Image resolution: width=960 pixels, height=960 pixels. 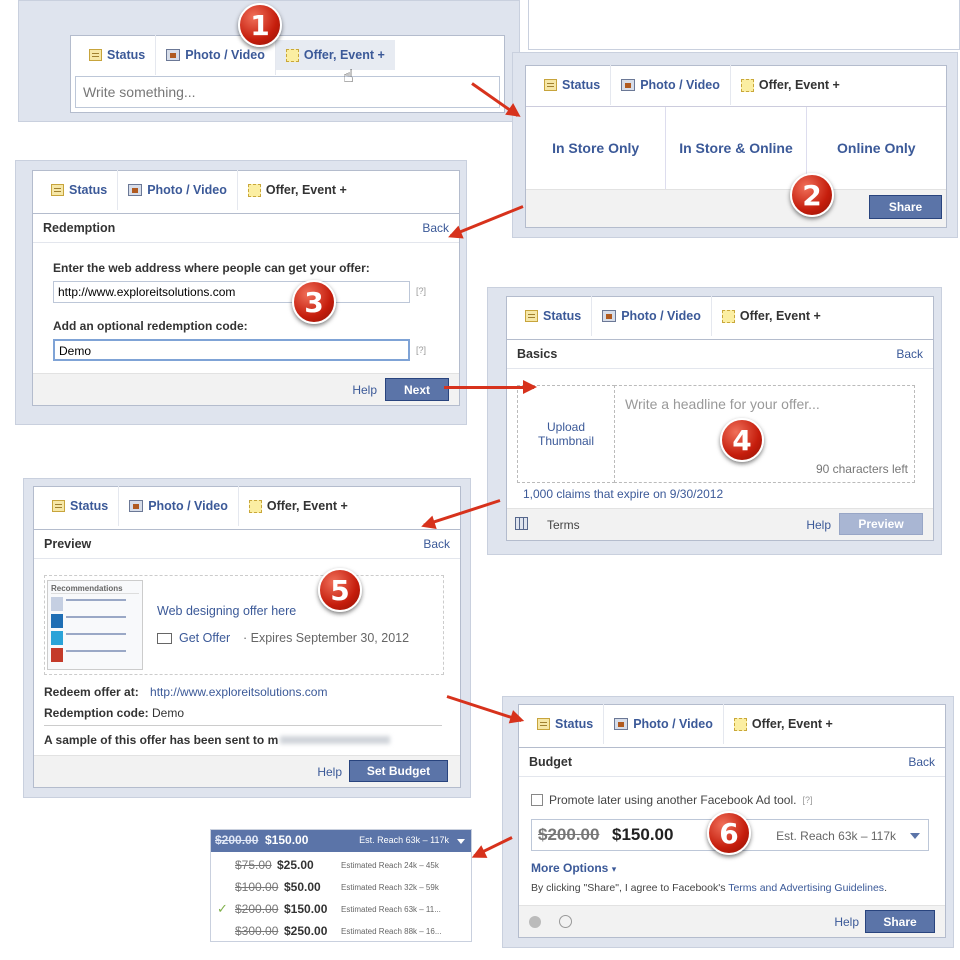 I want to click on step-badge-1: 1, so click(x=260, y=25).